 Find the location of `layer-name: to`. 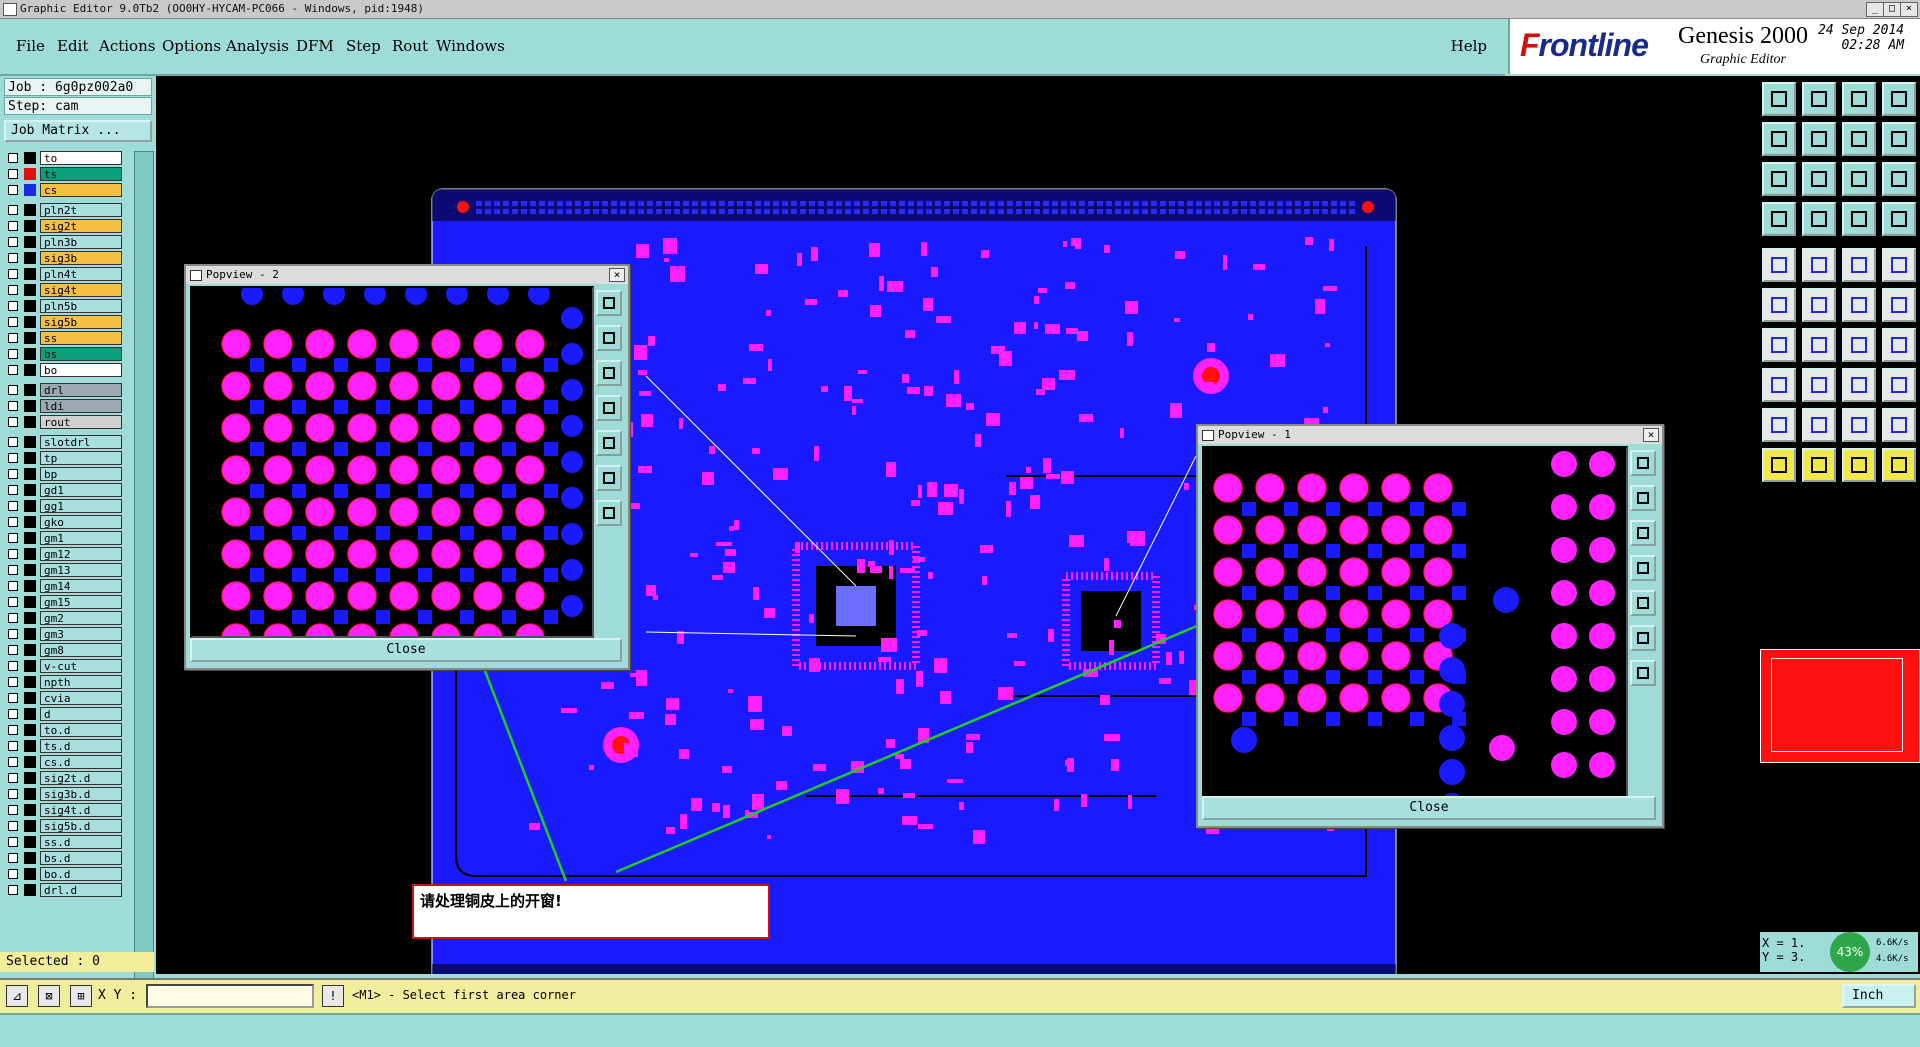

layer-name: to is located at coordinates (81, 158).